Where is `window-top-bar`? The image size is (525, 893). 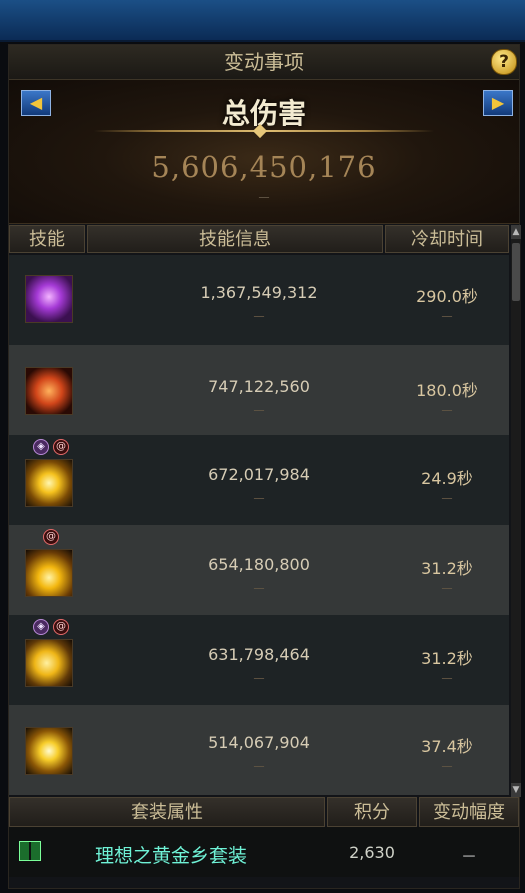
window-top-bar is located at coordinates (262, 21).